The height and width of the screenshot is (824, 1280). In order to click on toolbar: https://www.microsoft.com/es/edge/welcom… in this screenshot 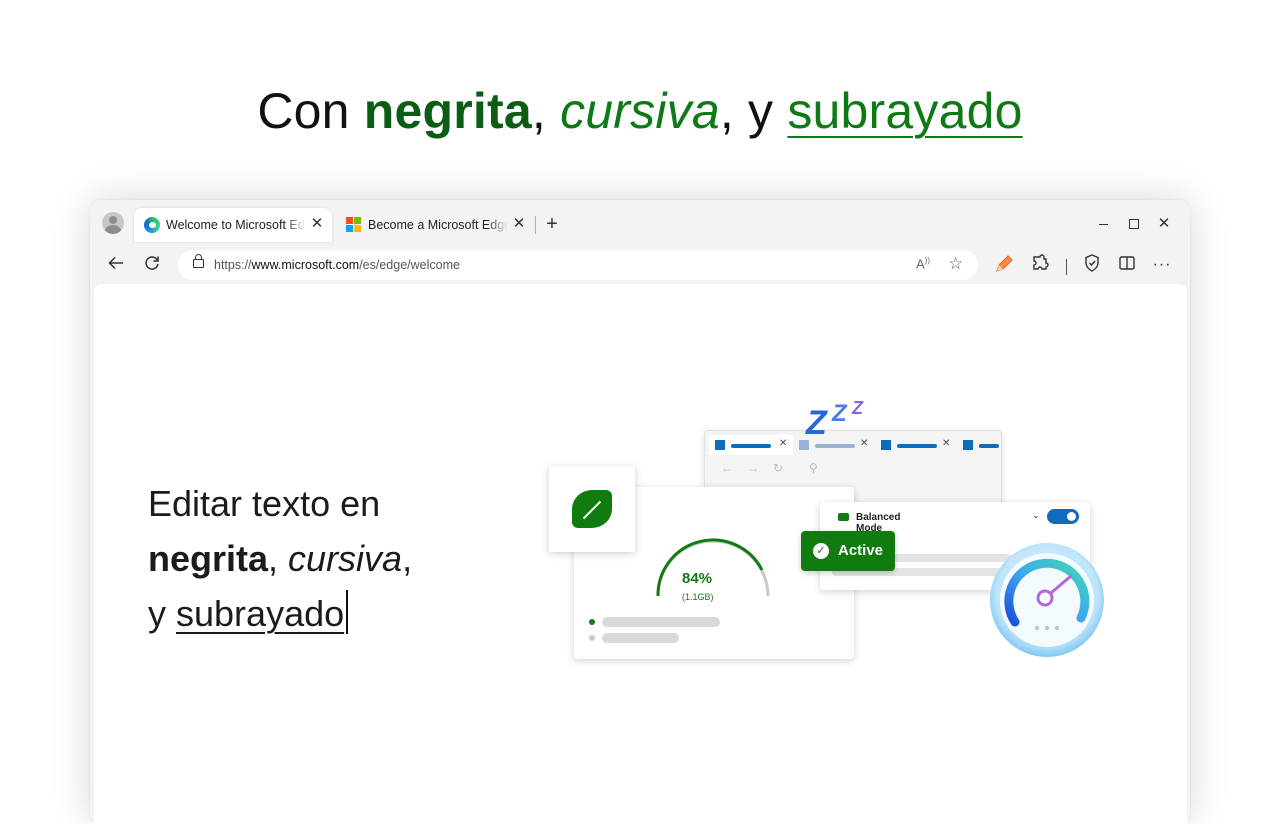, I will do `click(640, 265)`.